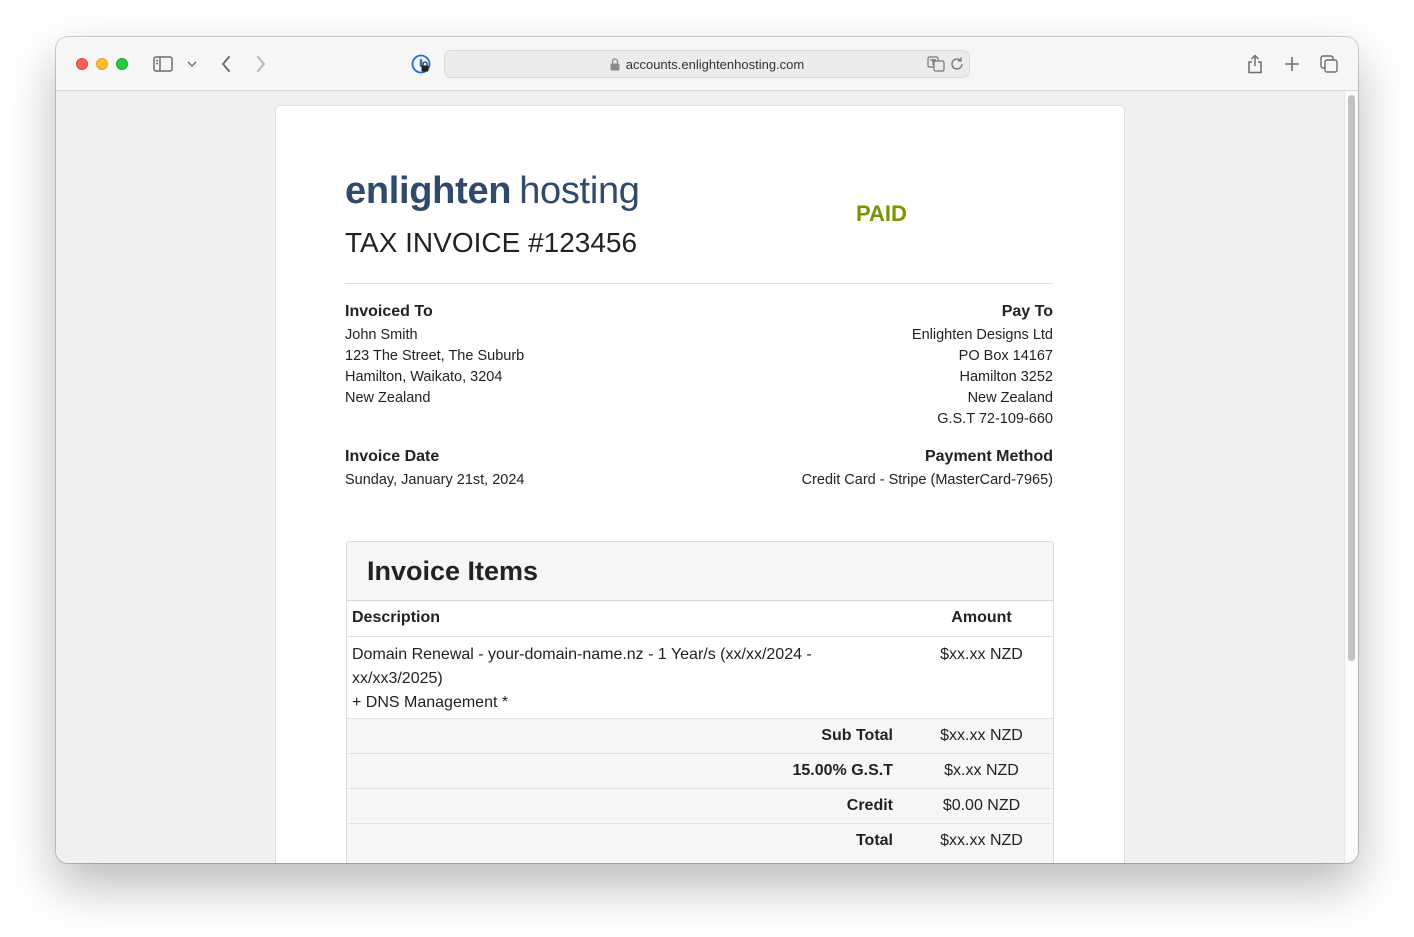 This screenshot has height=937, width=1414. I want to click on gst-row: 15.00% G.S.T $x.xx NZD, so click(700, 770).